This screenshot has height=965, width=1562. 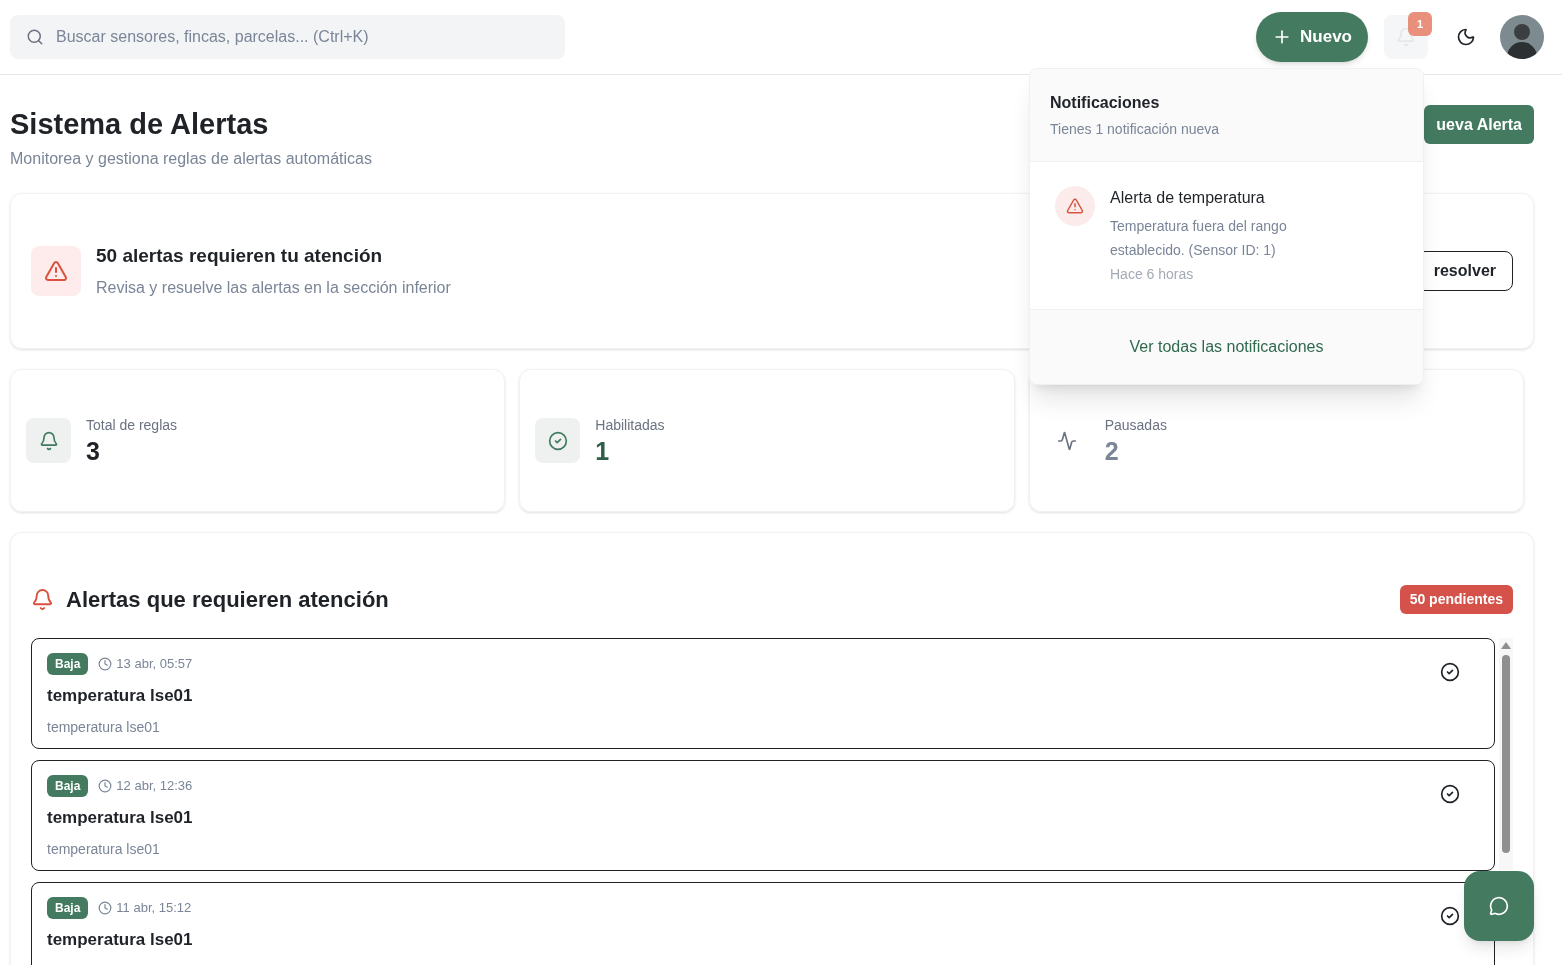 I want to click on page-subtitle: Monitorea y gestiona reglas de alertas automáticas, so click(x=191, y=159).